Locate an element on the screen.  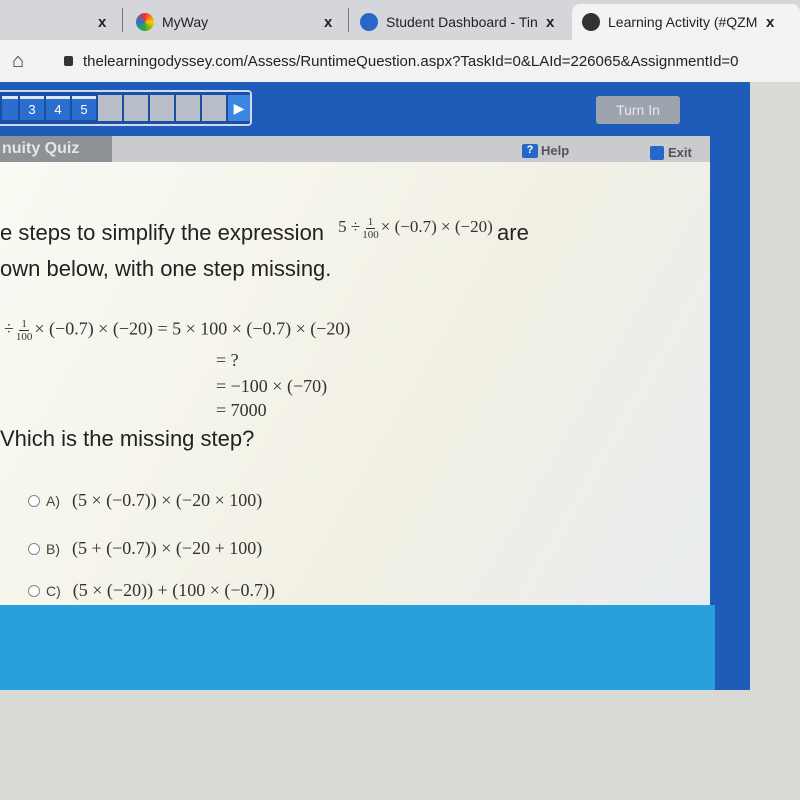
tab-label: Learning Activity (#QZM is located at coordinates (683, 22).